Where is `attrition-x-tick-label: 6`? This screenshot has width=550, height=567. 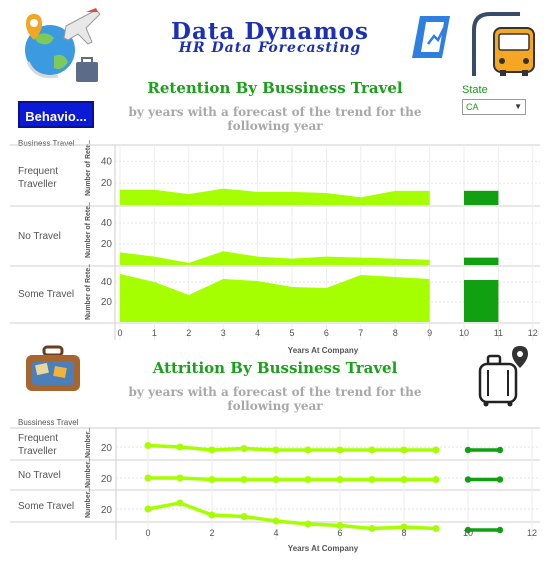
attrition-x-tick-label: 6 is located at coordinates (339, 533).